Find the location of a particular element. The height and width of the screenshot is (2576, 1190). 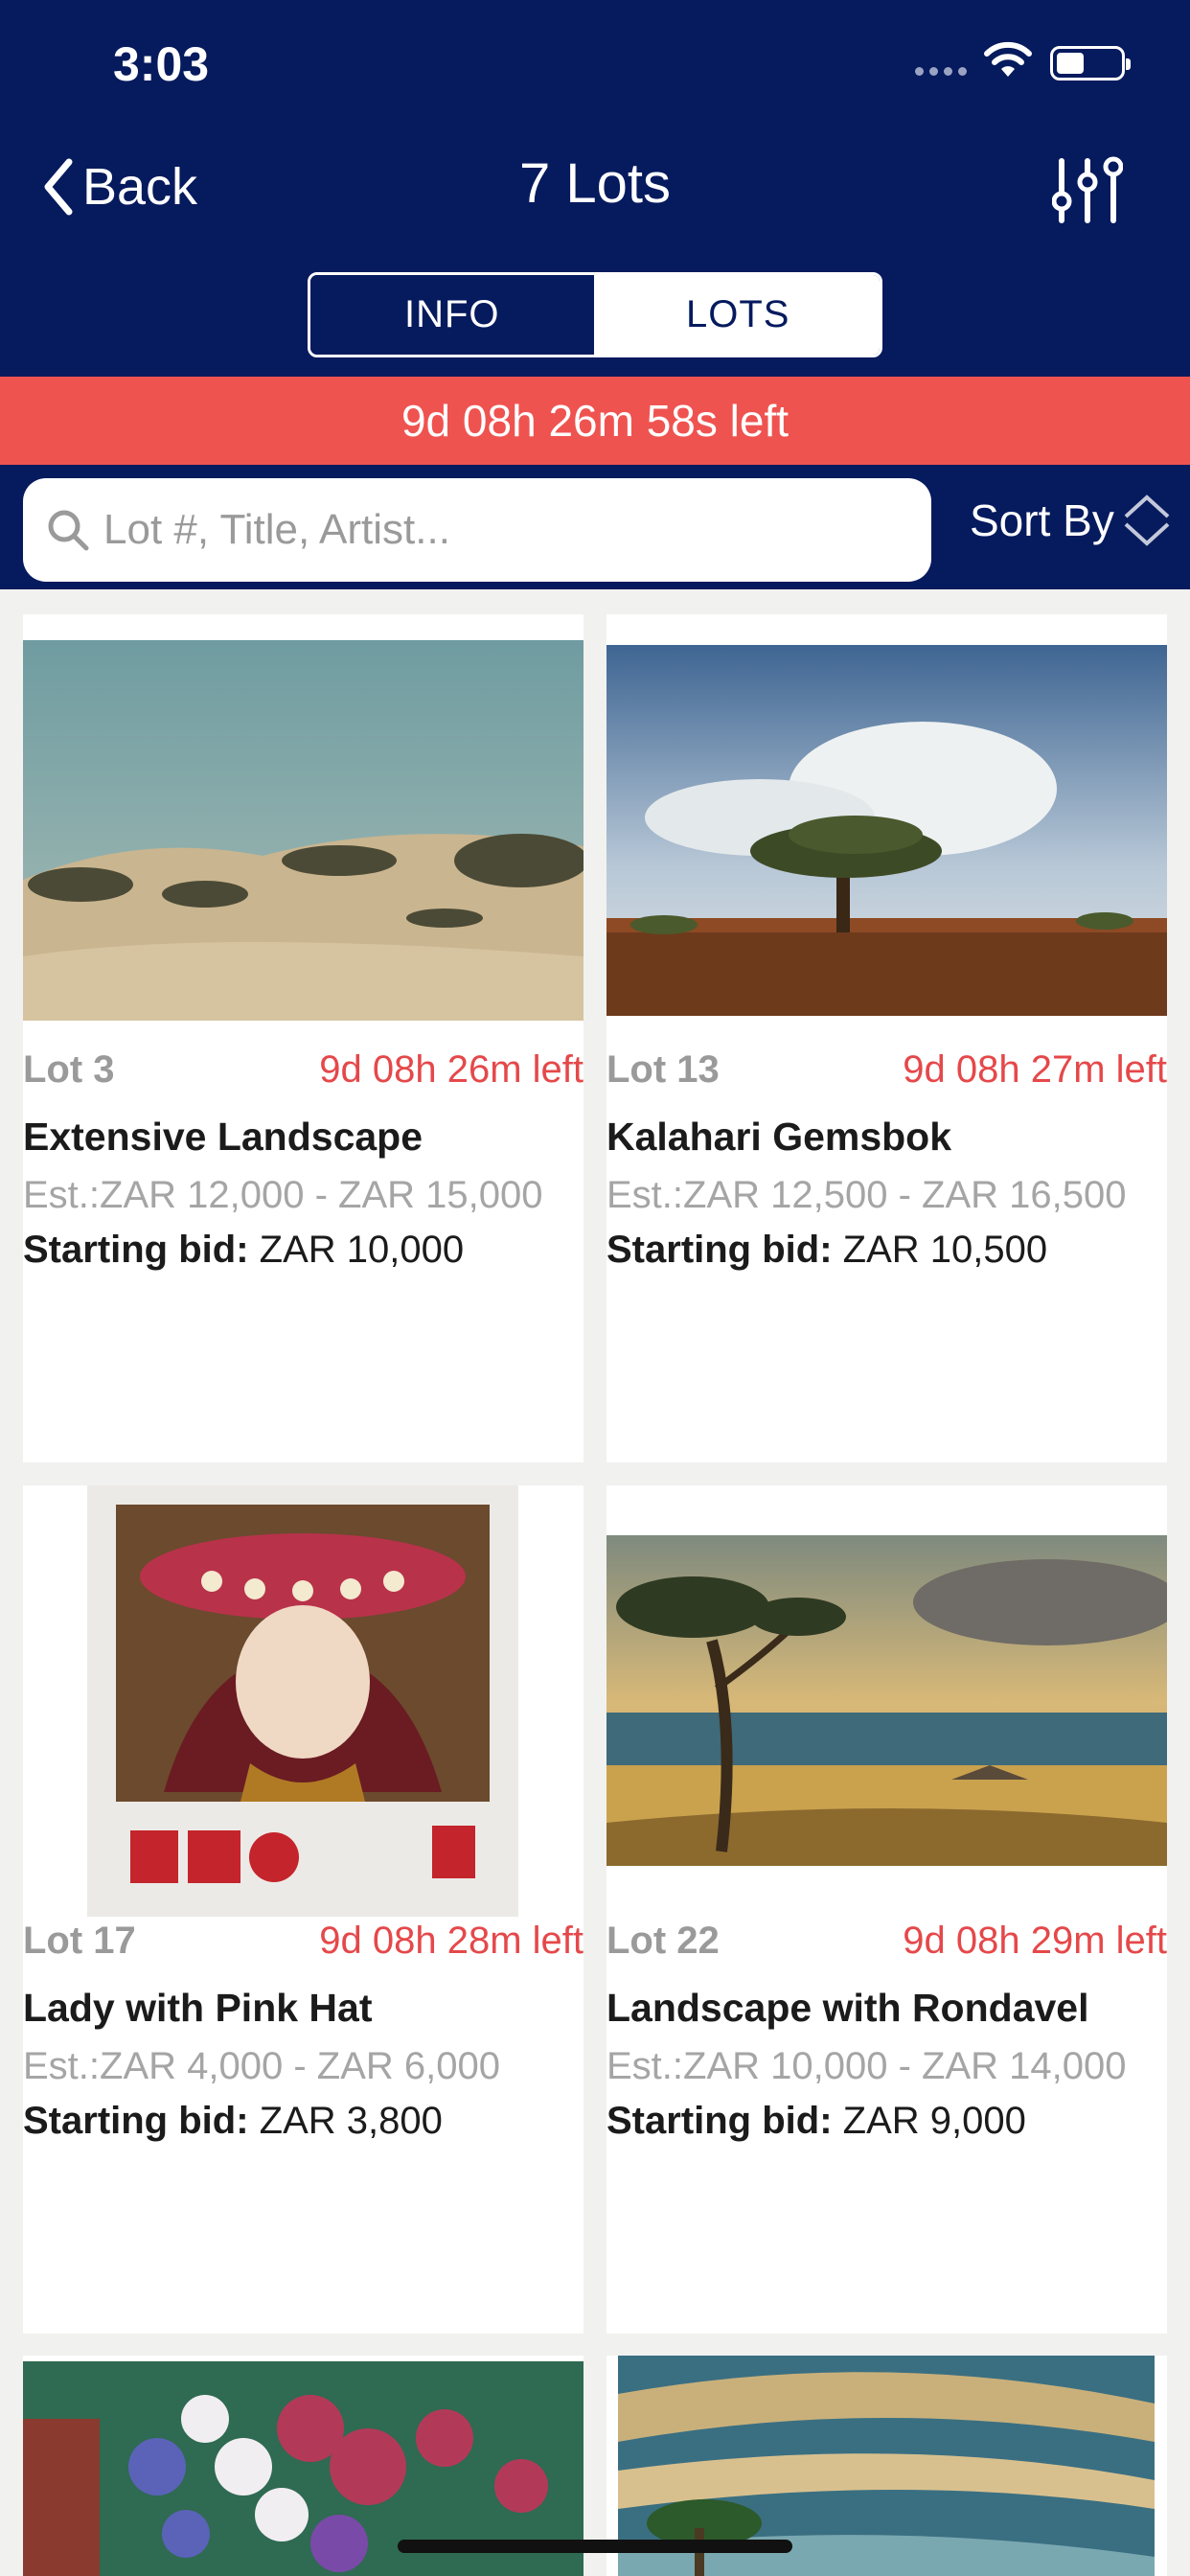

lot-starting-bid: Starting bid: ZAR 10,000 is located at coordinates (244, 1250).